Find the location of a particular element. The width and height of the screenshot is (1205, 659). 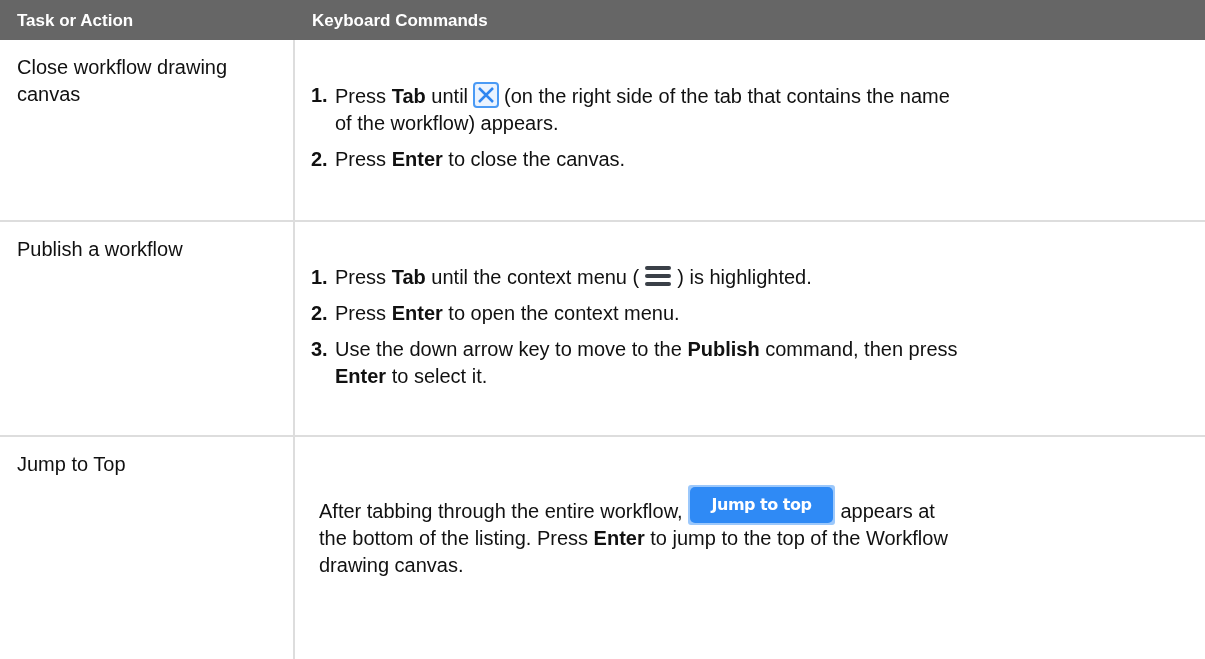

close-icon is located at coordinates (486, 95).